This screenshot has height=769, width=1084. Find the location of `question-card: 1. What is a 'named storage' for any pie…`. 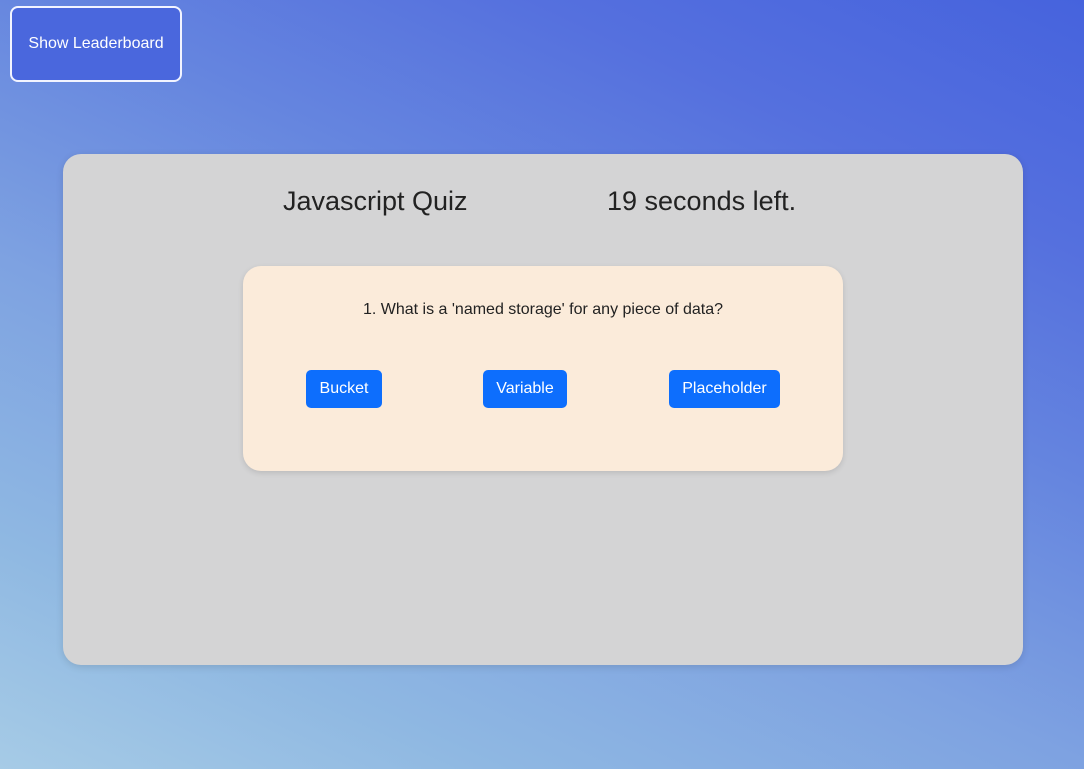

question-card: 1. What is a 'named storage' for any pie… is located at coordinates (543, 368).